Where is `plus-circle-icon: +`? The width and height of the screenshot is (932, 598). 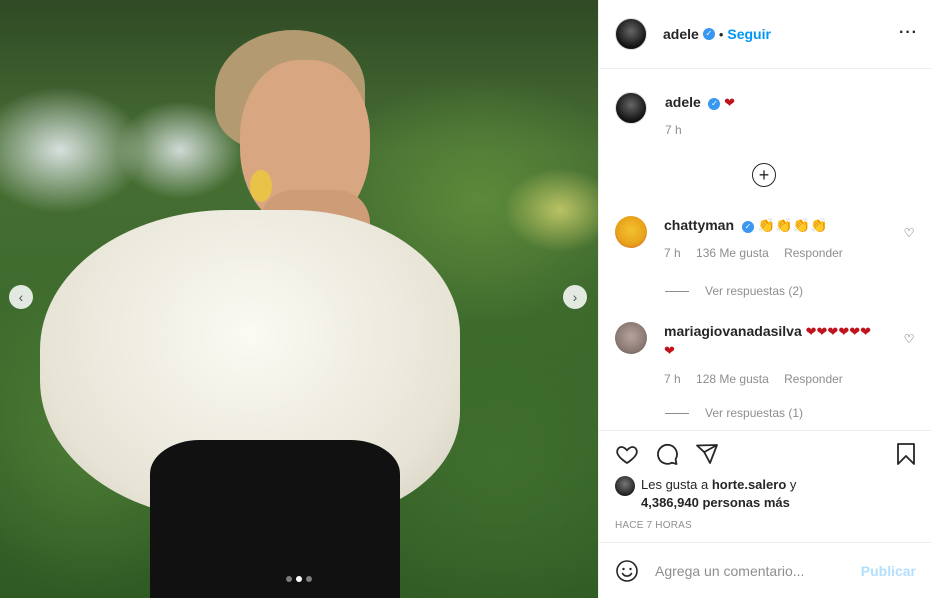 plus-circle-icon: + is located at coordinates (764, 175).